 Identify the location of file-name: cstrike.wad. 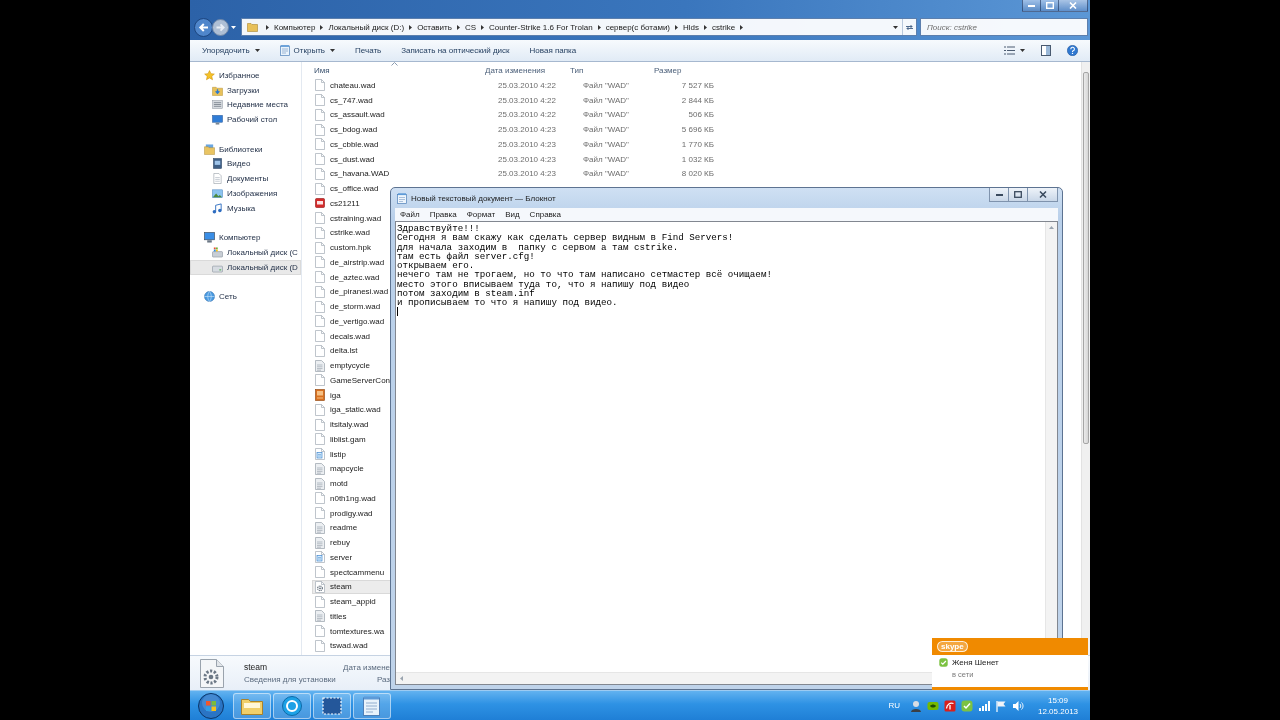
(350, 233).